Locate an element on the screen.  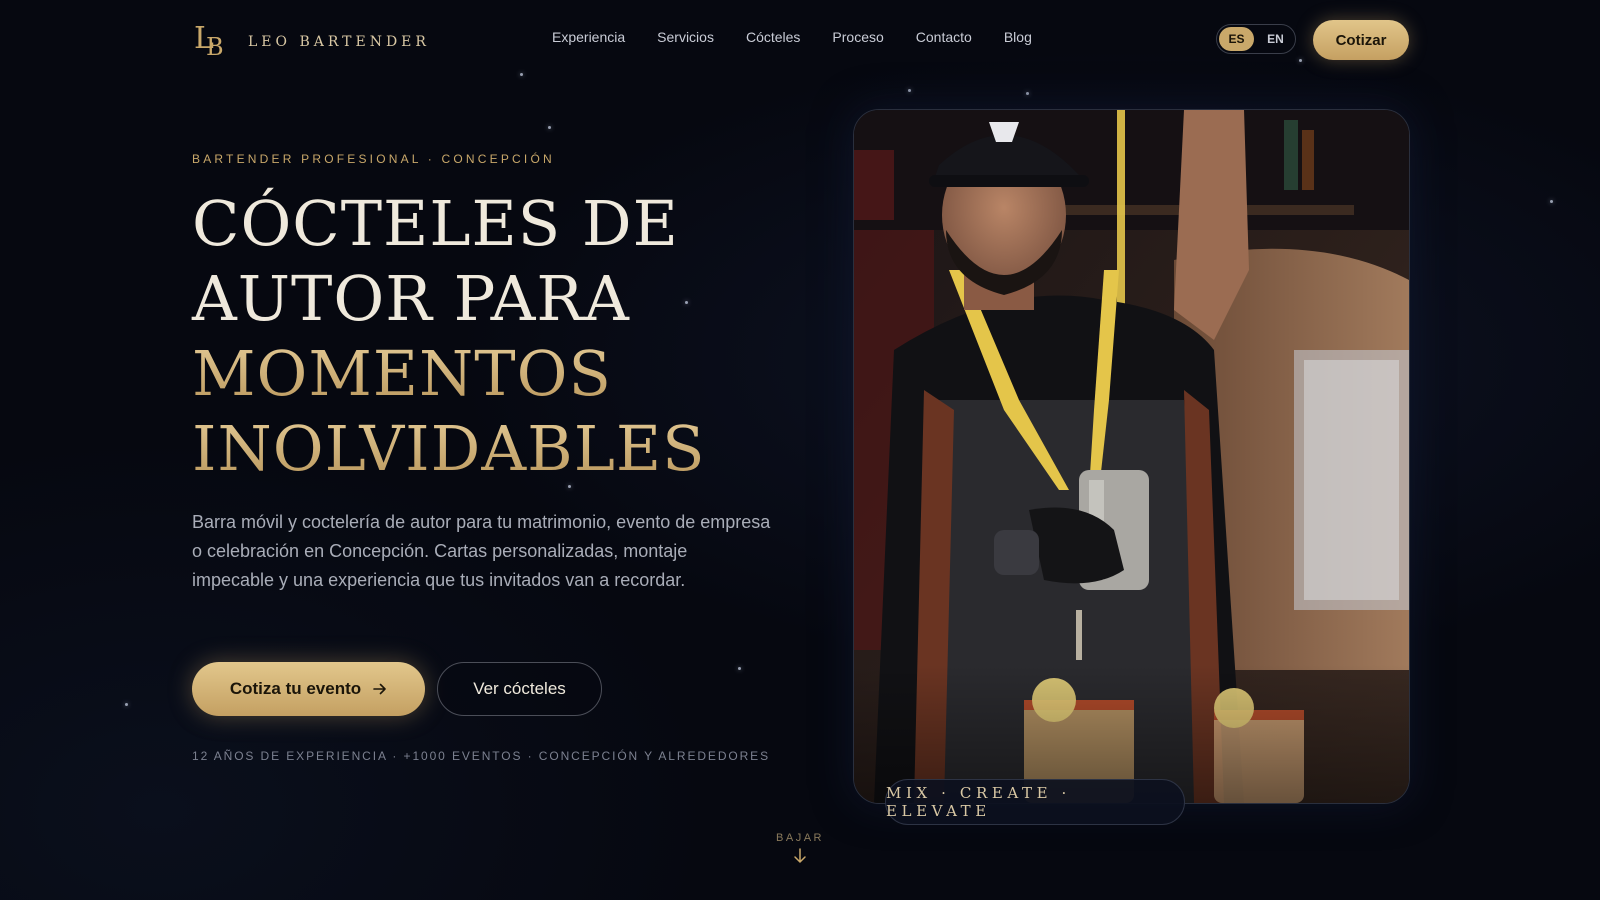
view-cocktails-button: Ver cócteles is located at coordinates (519, 689).